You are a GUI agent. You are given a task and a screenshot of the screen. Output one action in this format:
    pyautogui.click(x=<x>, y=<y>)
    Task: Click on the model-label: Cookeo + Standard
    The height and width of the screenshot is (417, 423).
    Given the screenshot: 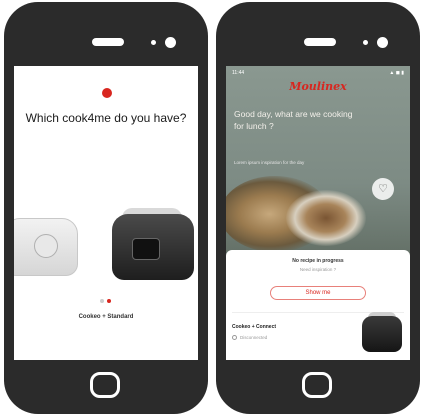 What is the action you would take?
    pyautogui.click(x=106, y=317)
    